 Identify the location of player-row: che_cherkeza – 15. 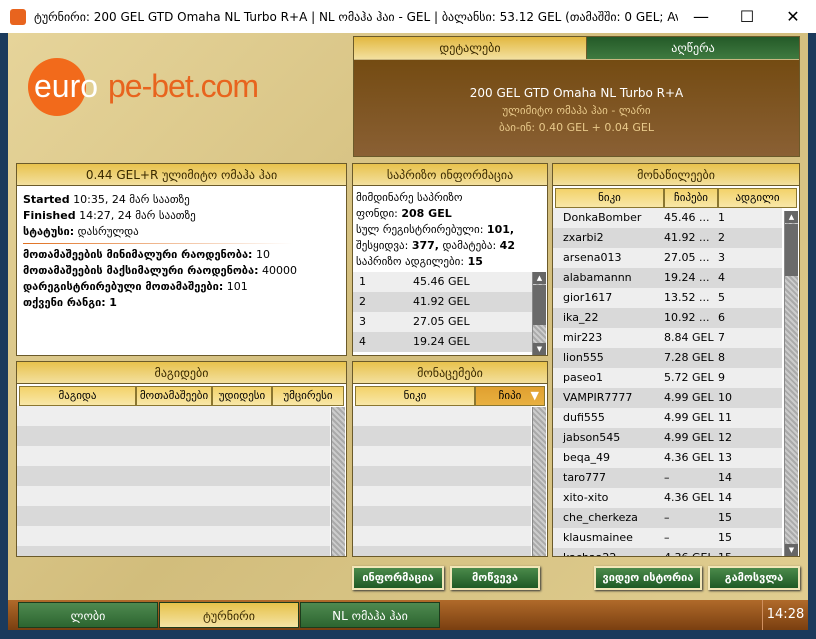
(667, 518).